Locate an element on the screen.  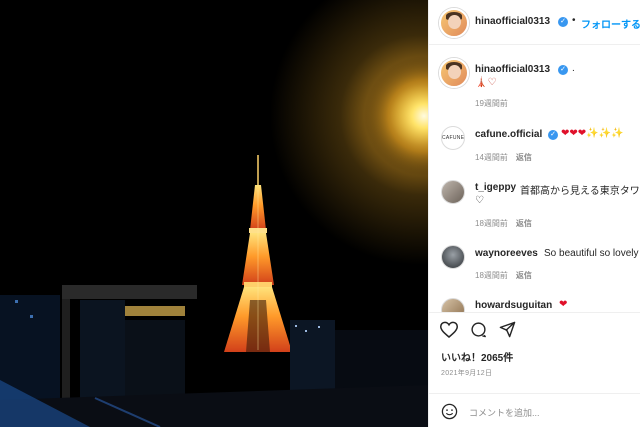
comment-username: waynoreeves is located at coordinates (506, 253).